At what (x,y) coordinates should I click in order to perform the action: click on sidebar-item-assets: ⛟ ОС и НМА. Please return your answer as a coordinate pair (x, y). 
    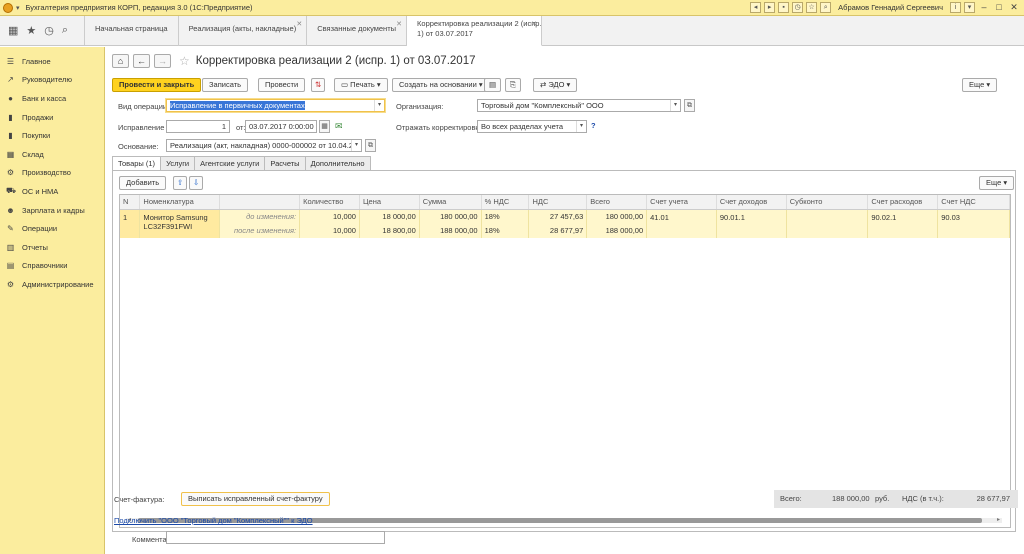
    Looking at the image, I should click on (52, 191).